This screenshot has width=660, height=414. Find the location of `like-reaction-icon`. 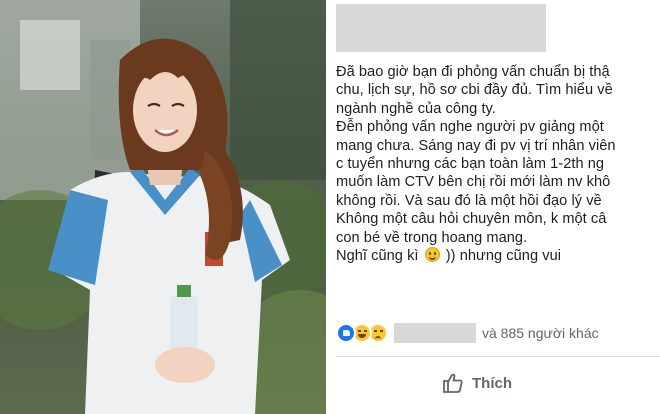

like-reaction-icon is located at coordinates (346, 333).